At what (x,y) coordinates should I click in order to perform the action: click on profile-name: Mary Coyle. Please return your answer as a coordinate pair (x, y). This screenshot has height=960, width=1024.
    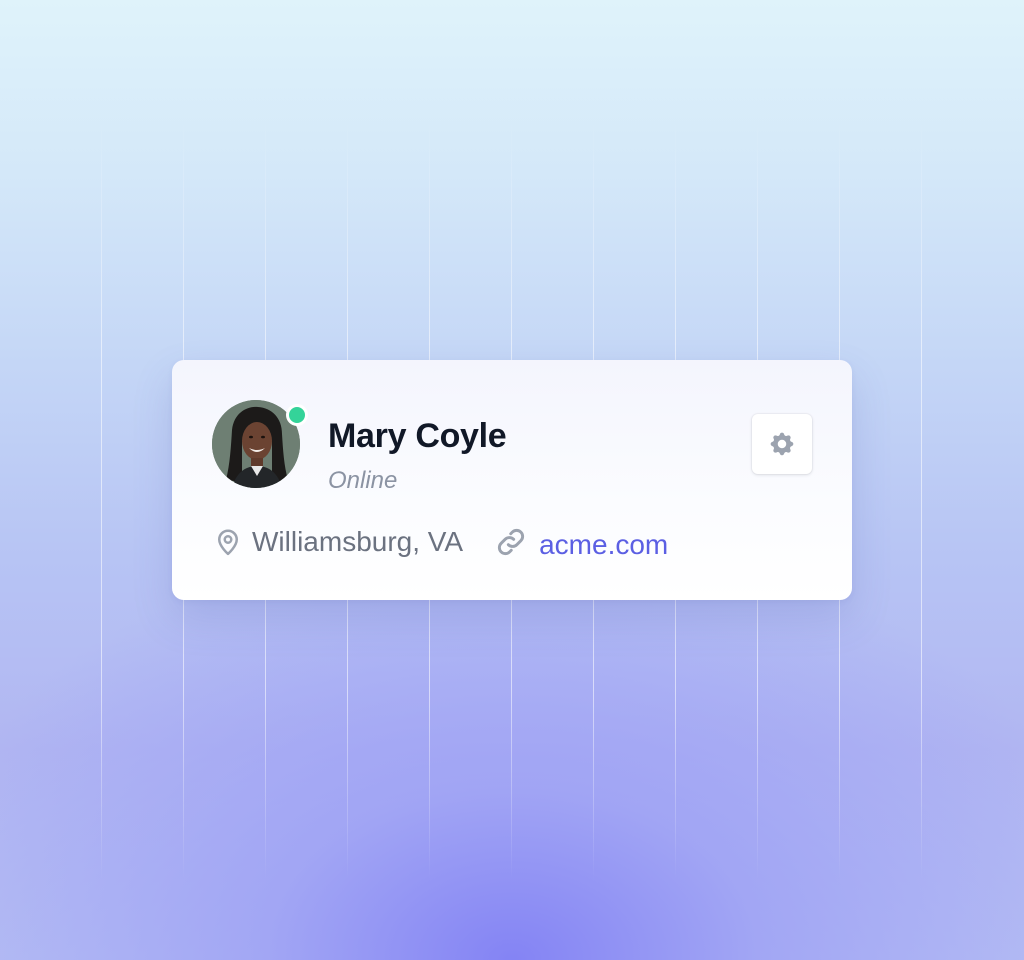
    Looking at the image, I should click on (417, 436).